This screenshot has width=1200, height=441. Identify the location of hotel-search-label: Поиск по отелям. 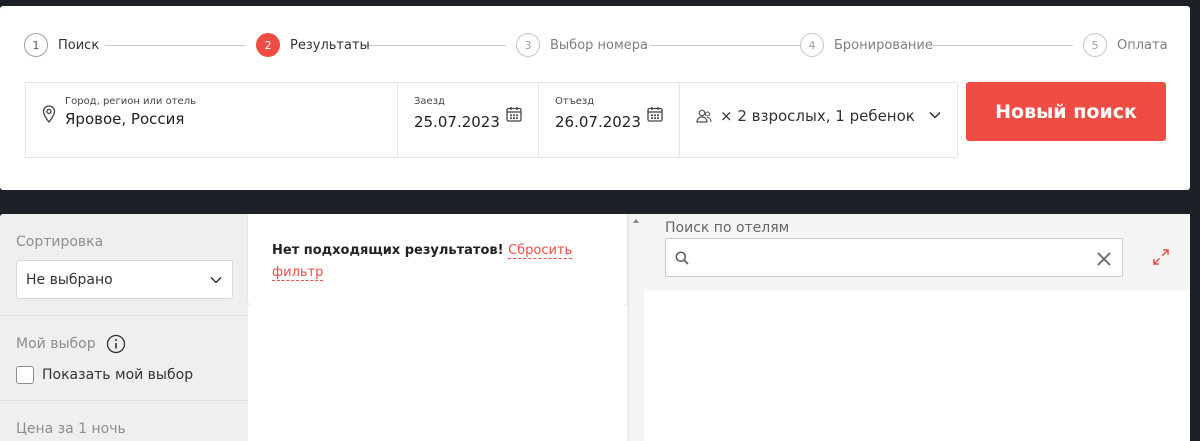
(727, 228).